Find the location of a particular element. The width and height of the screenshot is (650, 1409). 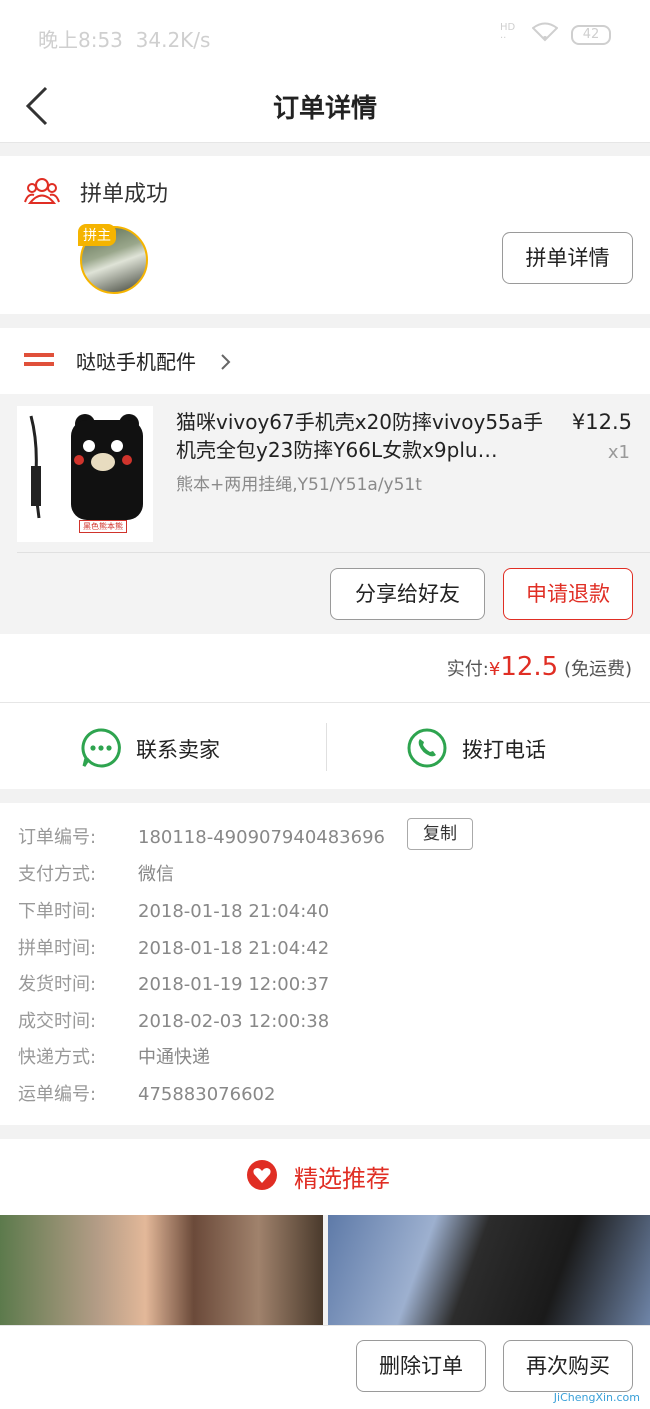

complete-time-row: 成交时间: 2018-02-03 12:00:38 is located at coordinates (173, 1020).